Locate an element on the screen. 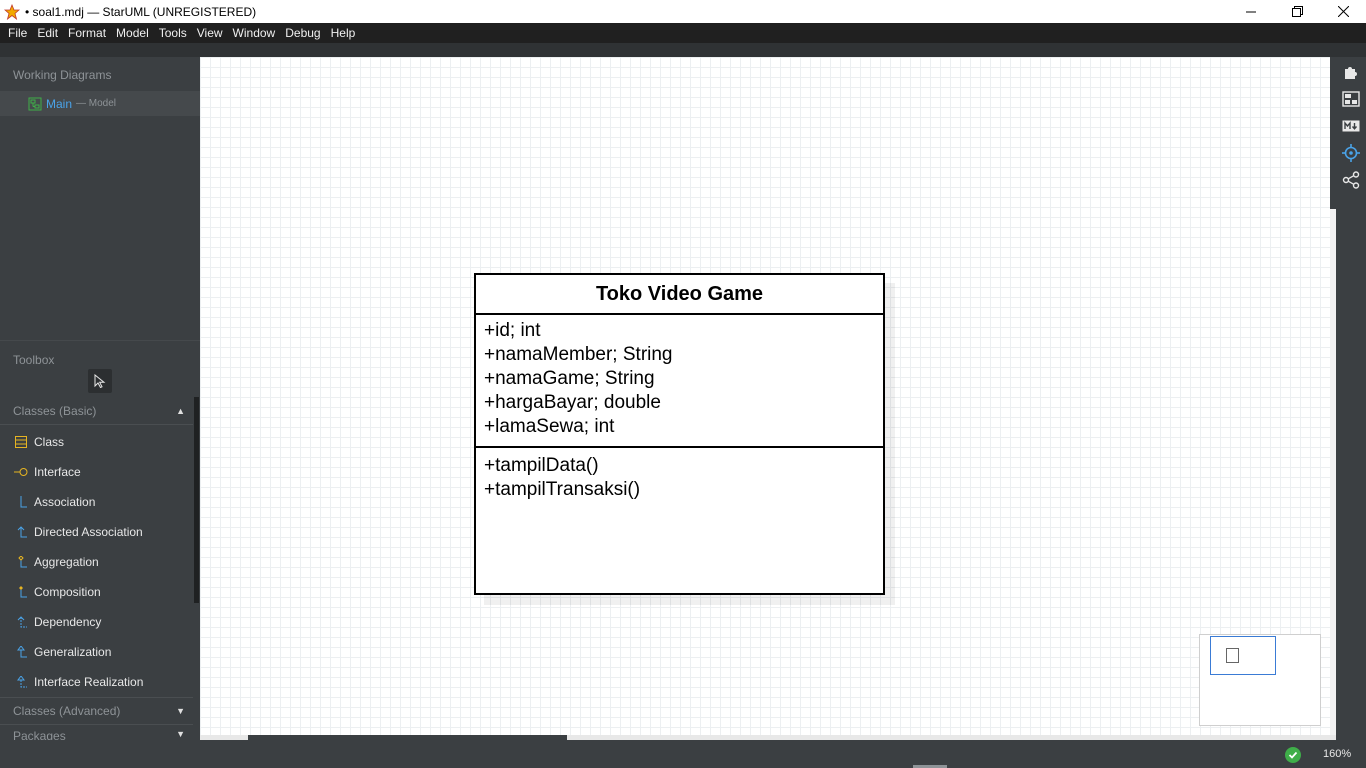 This screenshot has height=768, width=1366. toolbox-scrollbar is located at coordinates (196, 500).